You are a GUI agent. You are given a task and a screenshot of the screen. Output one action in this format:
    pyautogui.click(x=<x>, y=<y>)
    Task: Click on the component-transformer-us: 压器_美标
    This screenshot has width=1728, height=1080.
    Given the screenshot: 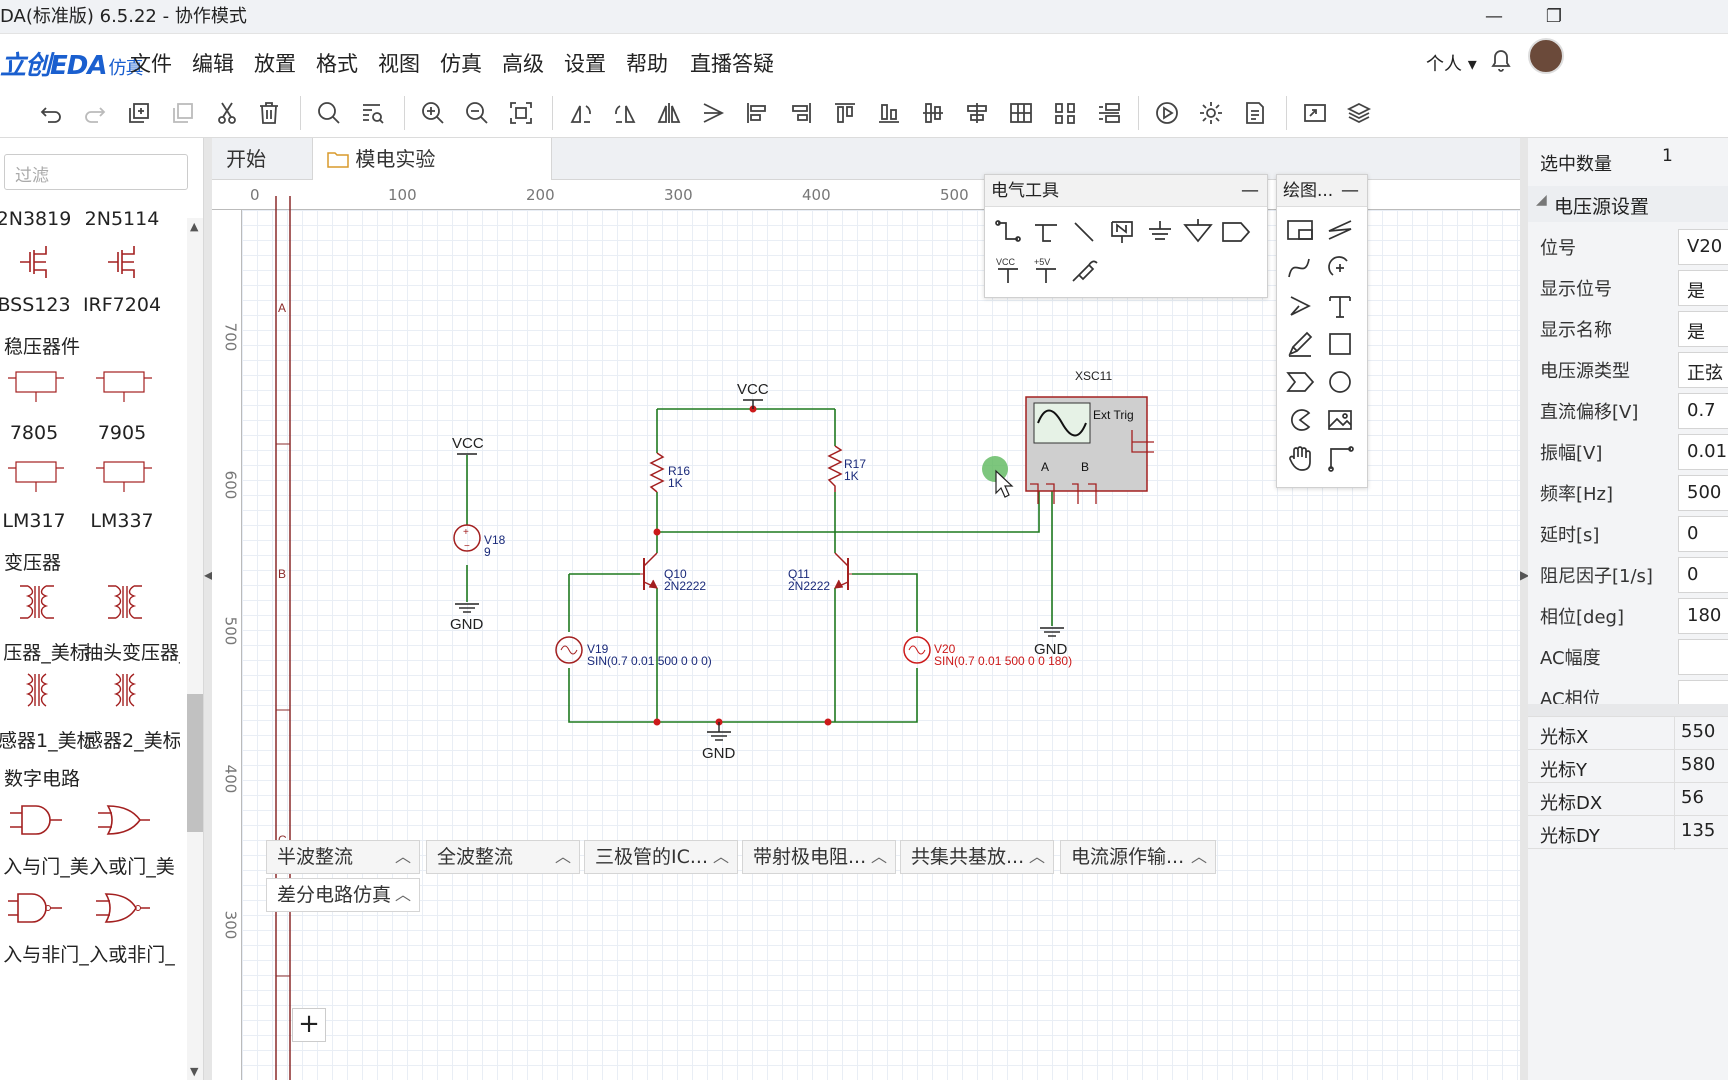 What is the action you would take?
    pyautogui.click(x=47, y=651)
    